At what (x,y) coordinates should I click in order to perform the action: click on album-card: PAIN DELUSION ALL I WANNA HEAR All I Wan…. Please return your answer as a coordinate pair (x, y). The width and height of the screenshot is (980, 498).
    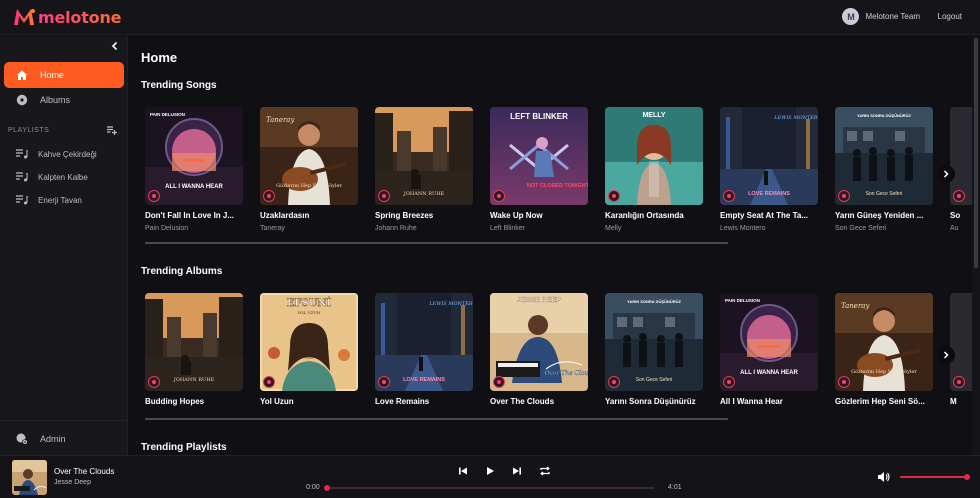
    Looking at the image, I should click on (769, 349).